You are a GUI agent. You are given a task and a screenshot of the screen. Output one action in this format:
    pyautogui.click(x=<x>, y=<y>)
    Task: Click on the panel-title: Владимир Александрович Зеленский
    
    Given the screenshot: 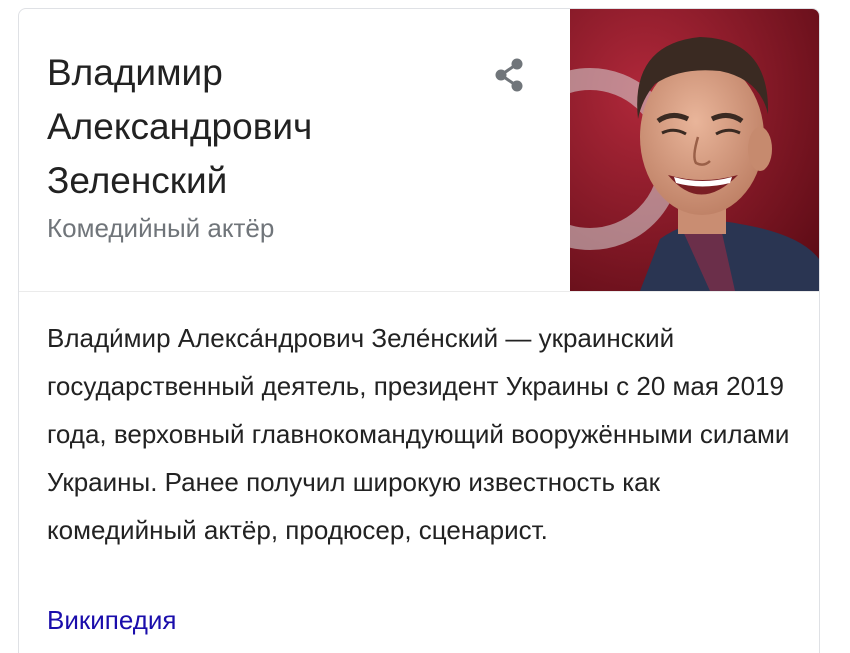 What is the action you would take?
    pyautogui.click(x=180, y=126)
    